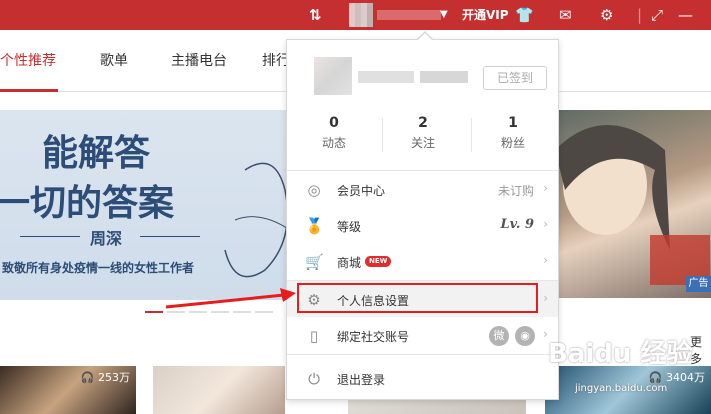 The height and width of the screenshot is (414, 711). What do you see at coordinates (422, 378) in the screenshot?
I see `menu-item-logout: ⏻ 退出登录` at bounding box center [422, 378].